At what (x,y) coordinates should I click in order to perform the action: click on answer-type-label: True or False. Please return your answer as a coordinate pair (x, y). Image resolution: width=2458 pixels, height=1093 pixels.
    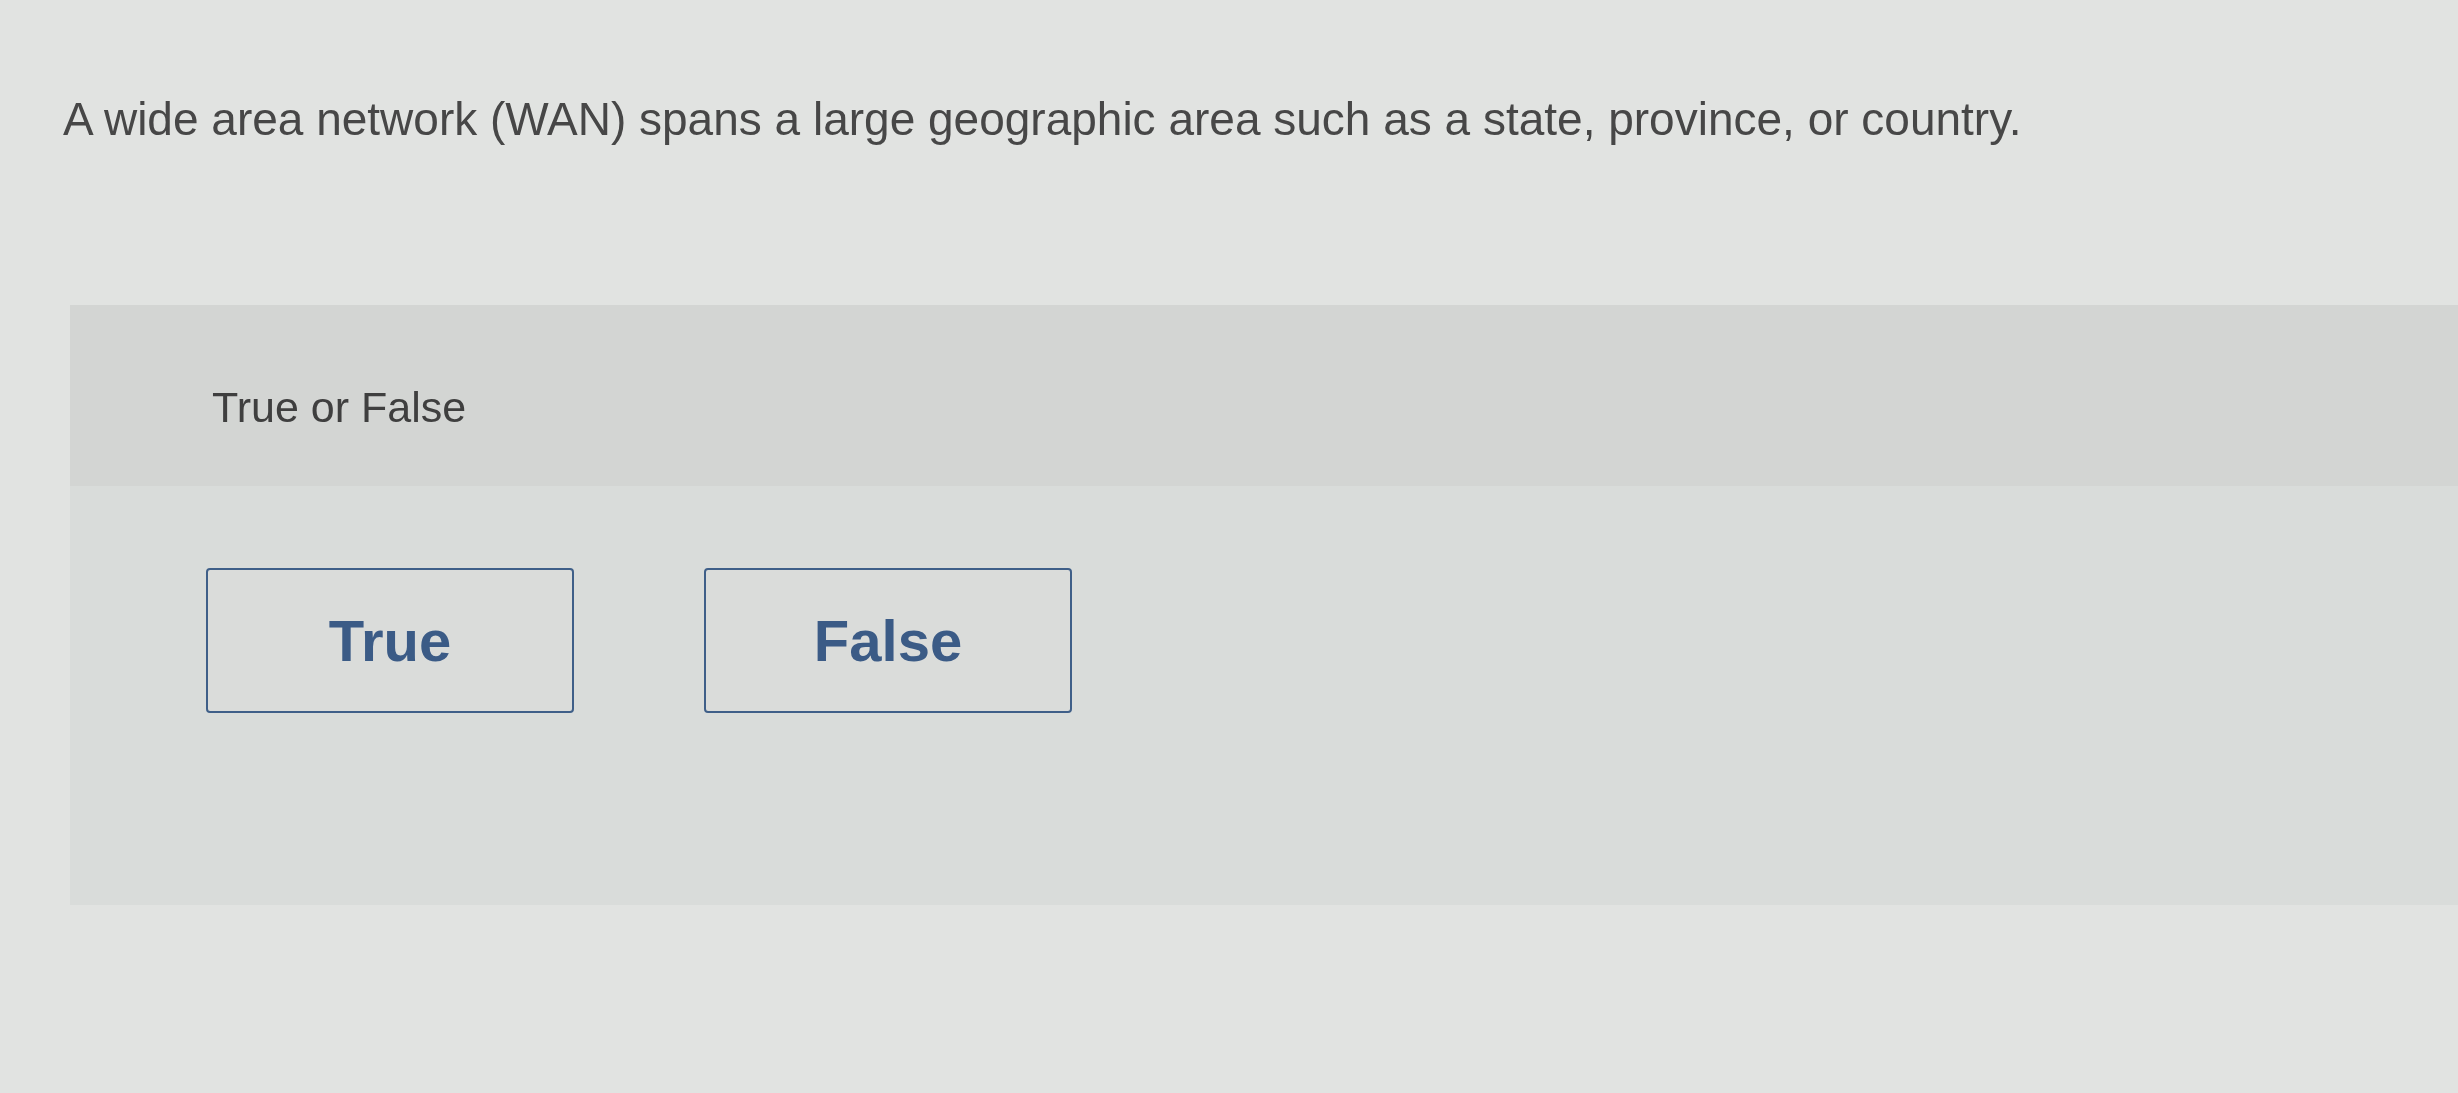
    Looking at the image, I should click on (339, 407).